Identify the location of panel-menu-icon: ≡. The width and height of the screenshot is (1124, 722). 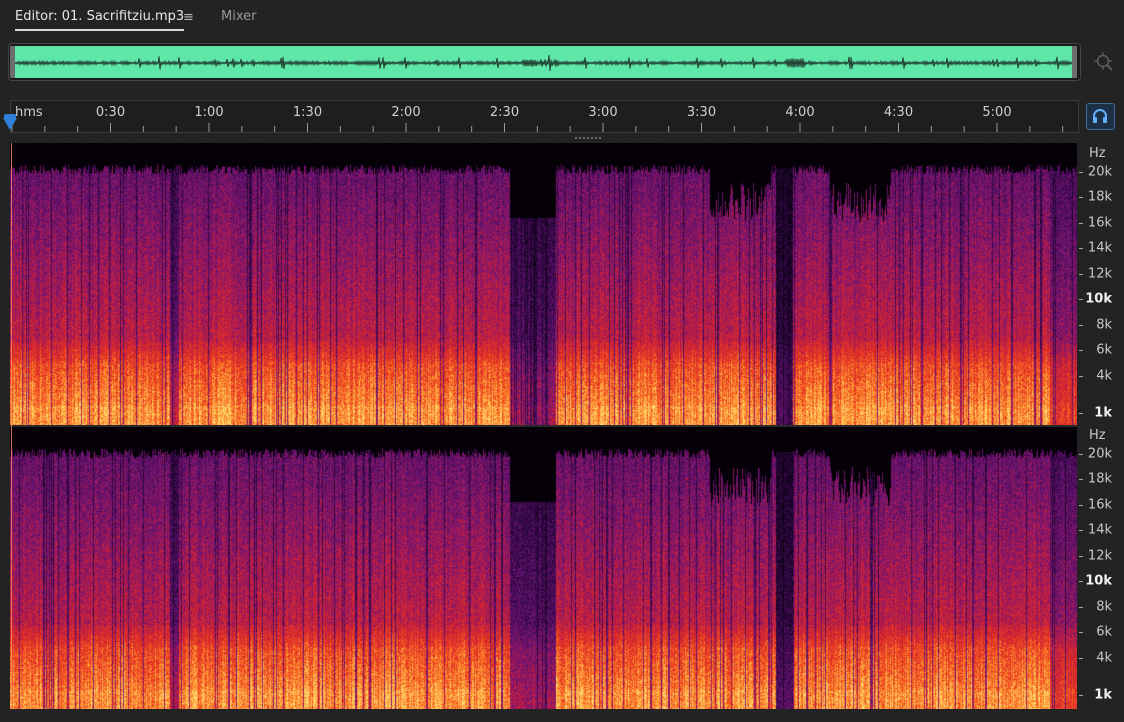
(188, 17).